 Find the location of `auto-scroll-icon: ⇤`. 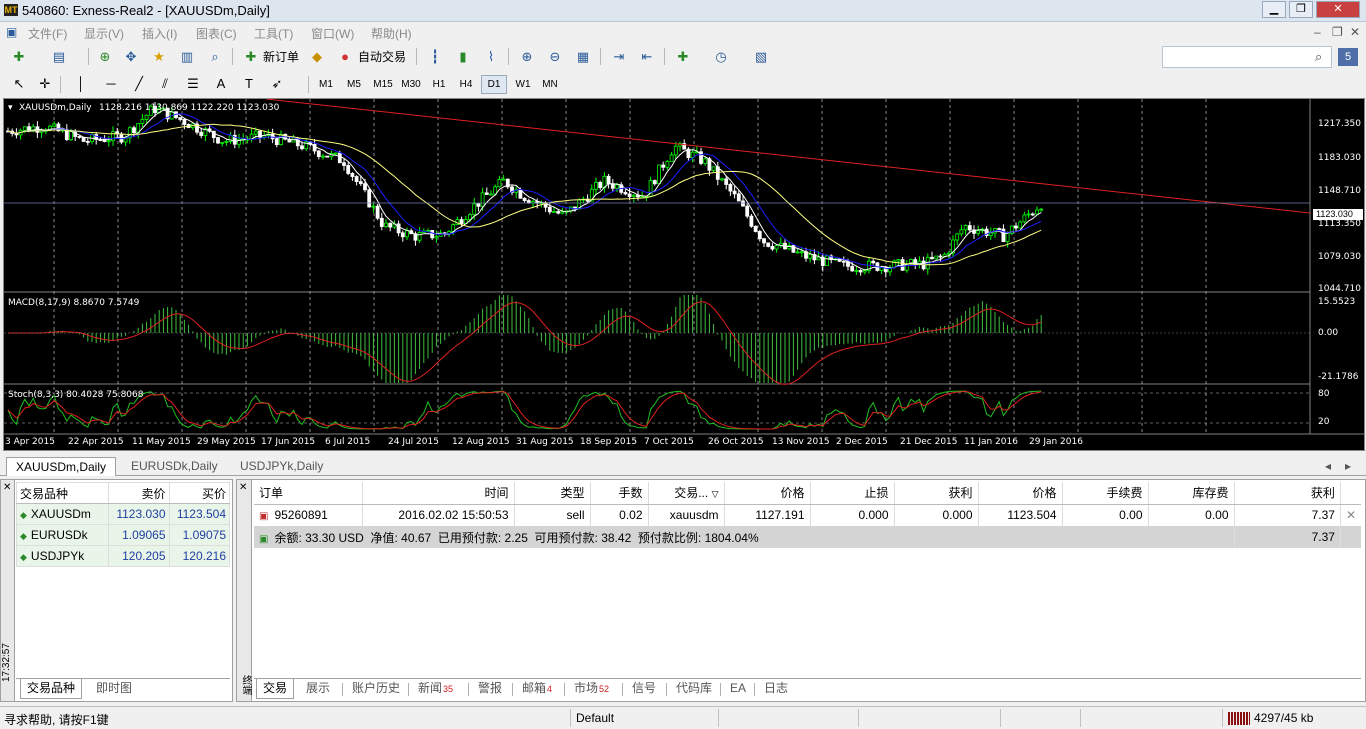

auto-scroll-icon: ⇤ is located at coordinates (647, 57).